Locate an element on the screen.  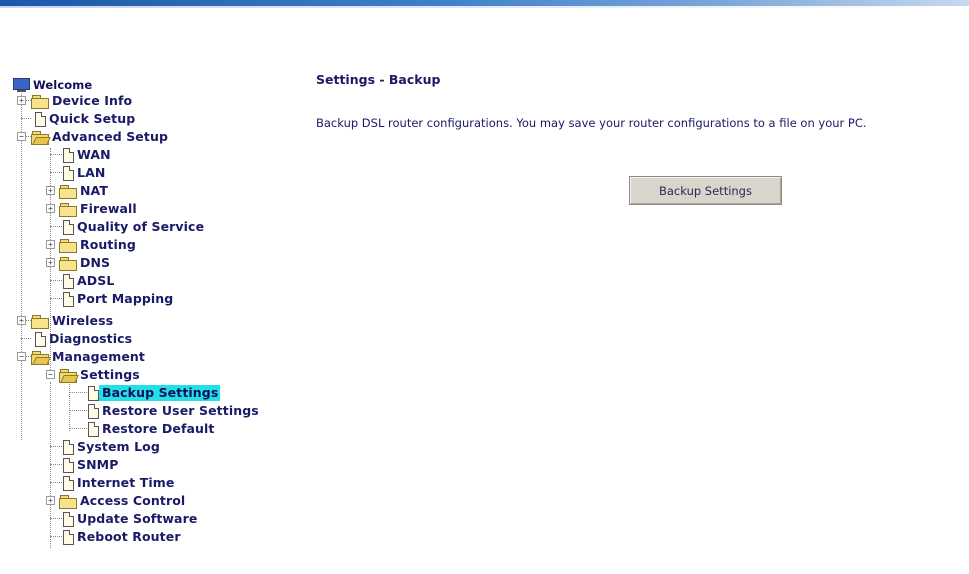
tree-label: Update Software is located at coordinates (137, 518).